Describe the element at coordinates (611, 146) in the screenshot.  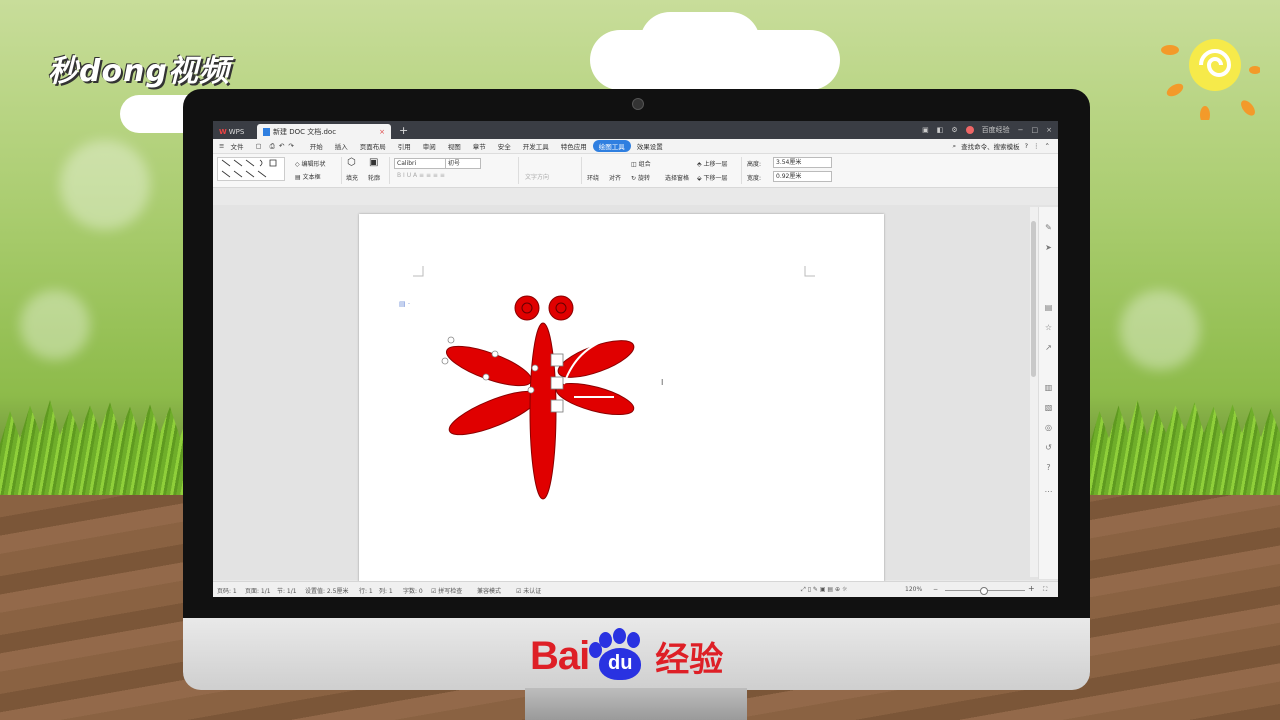
I see `menu-tab-active: 绘图工具` at that location.